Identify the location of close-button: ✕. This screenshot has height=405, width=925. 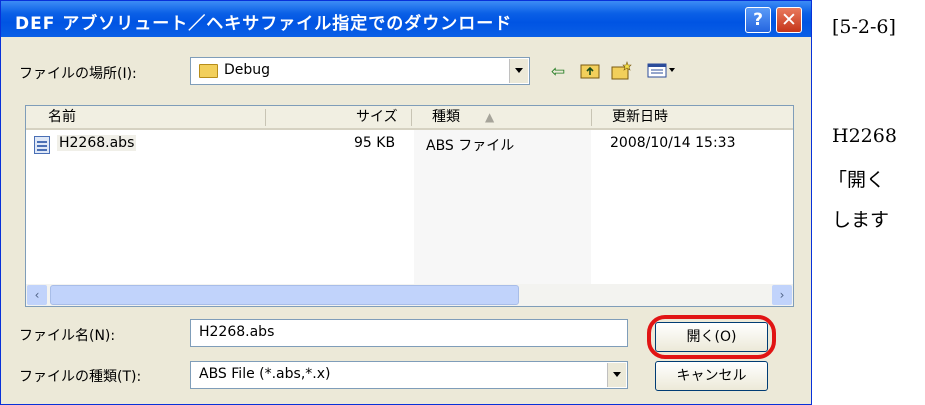
(789, 20).